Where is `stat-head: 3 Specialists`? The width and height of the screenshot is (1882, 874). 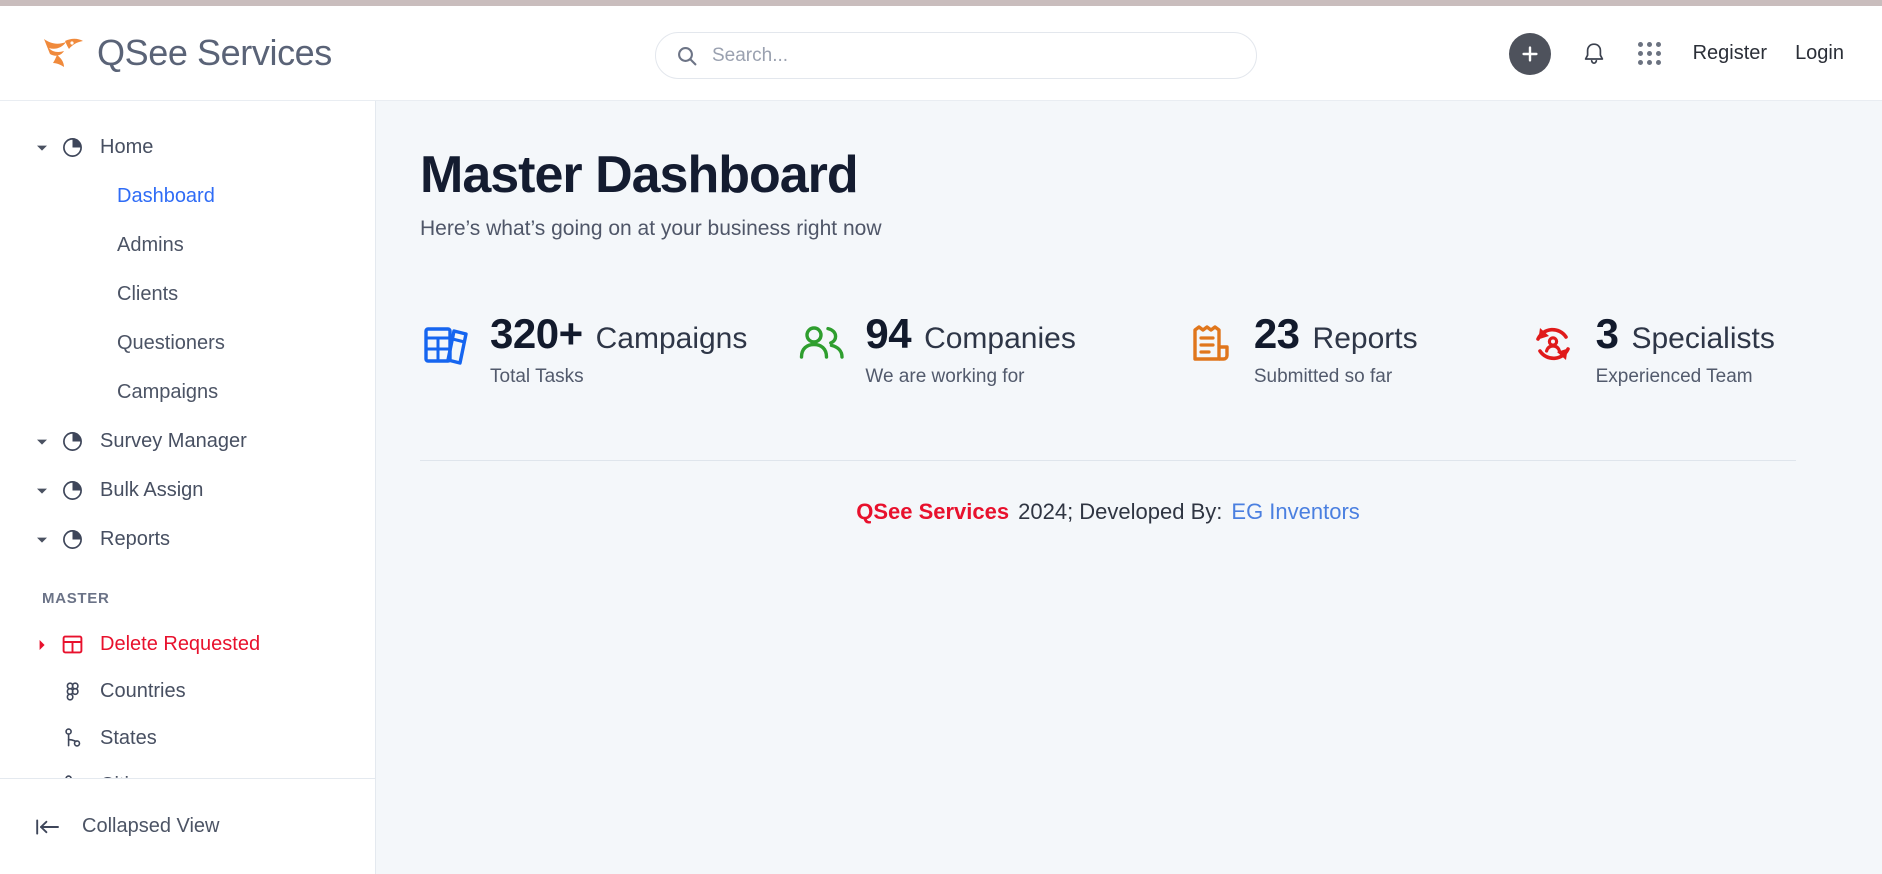
stat-head: 3 Specialists is located at coordinates (1685, 334).